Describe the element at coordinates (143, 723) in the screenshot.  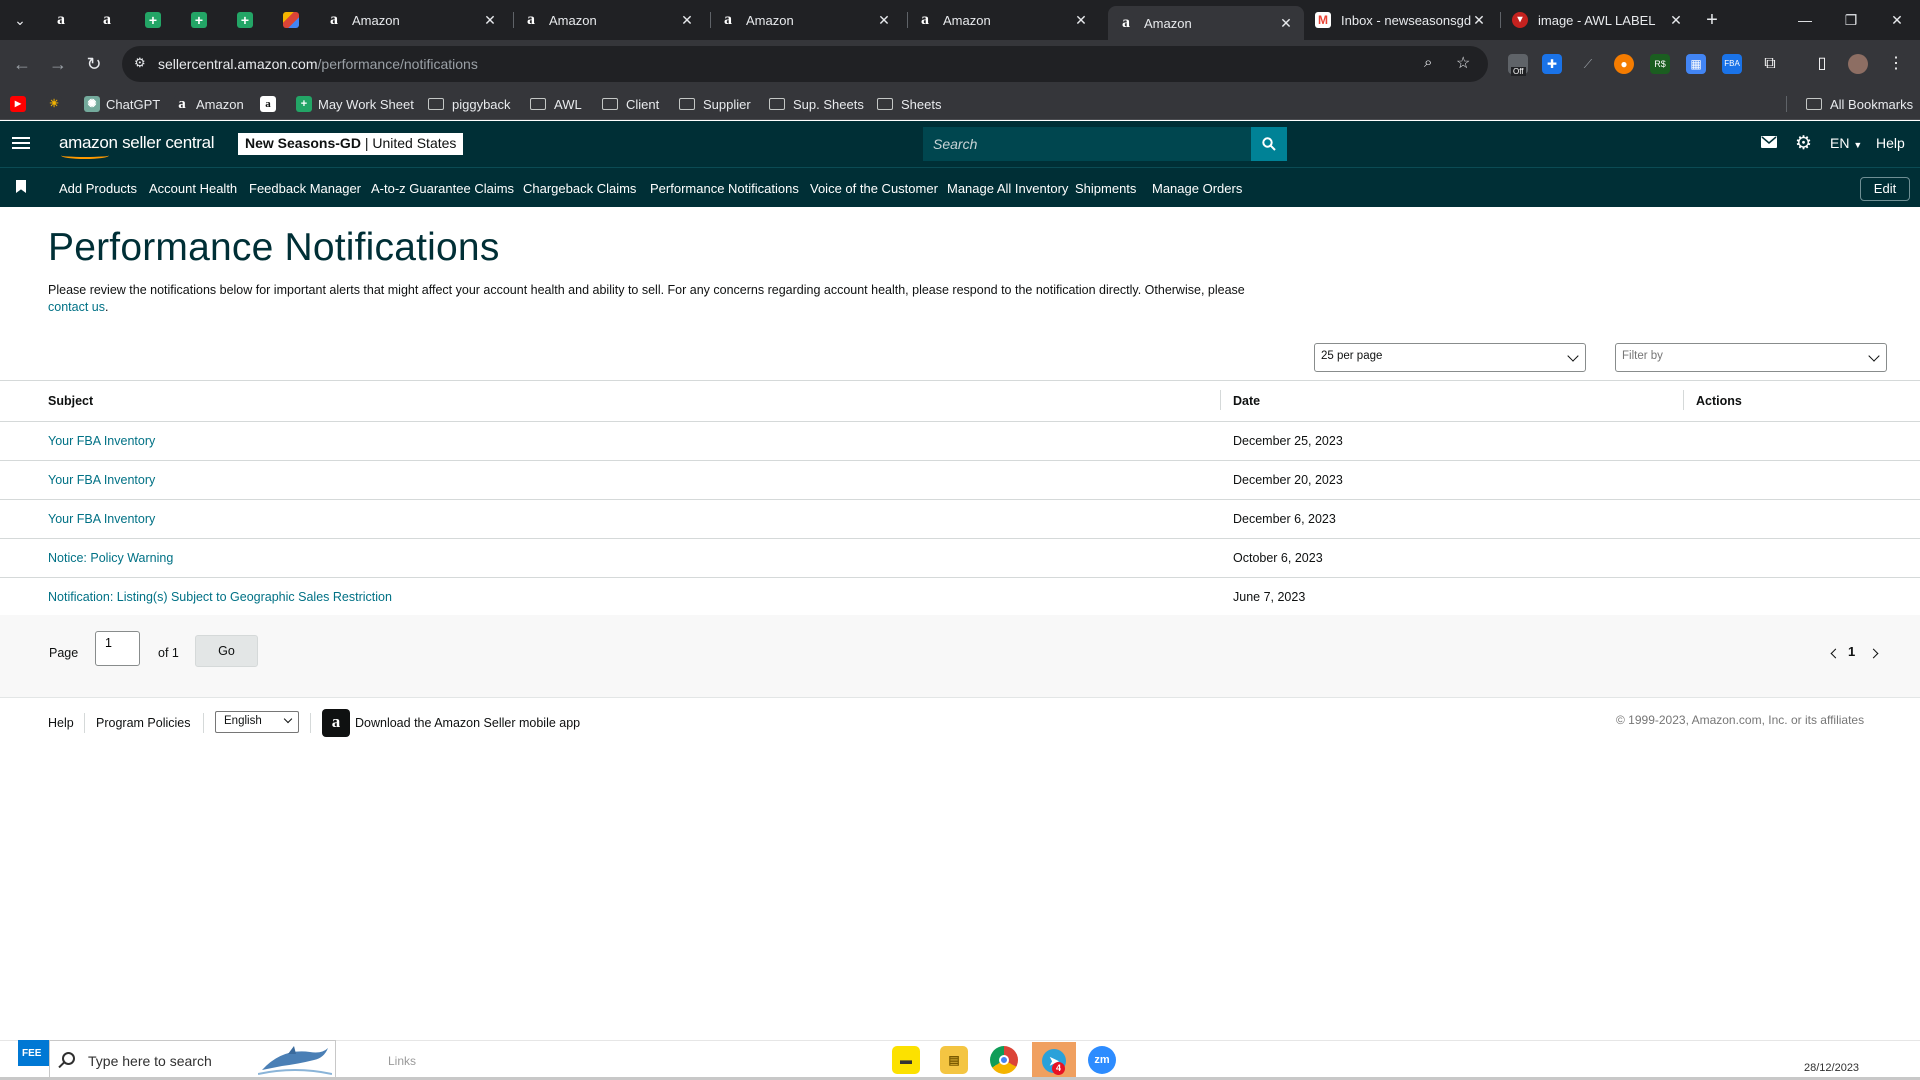
I see `footer-program-policies-link: Program Policies` at that location.